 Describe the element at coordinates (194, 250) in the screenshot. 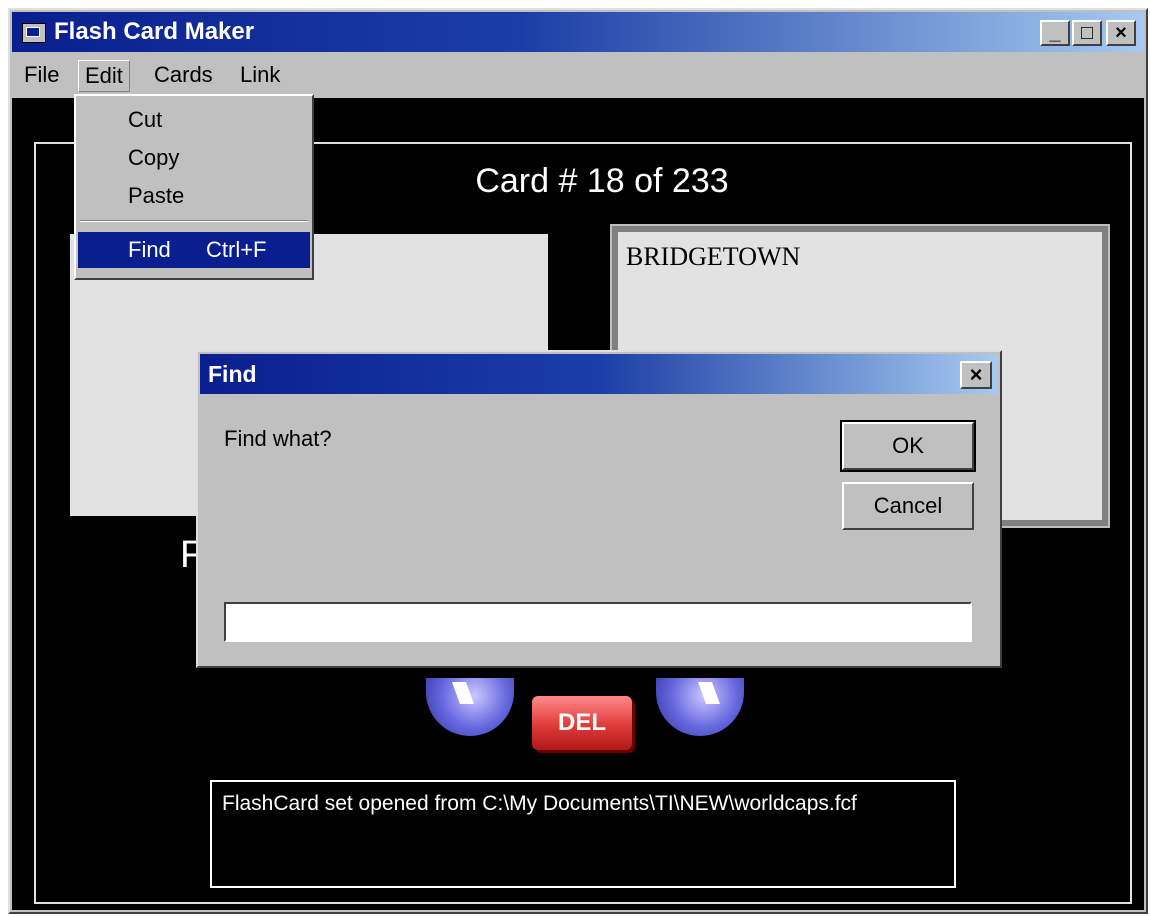

I see `menu-item-find: Find Ctrl+F` at that location.